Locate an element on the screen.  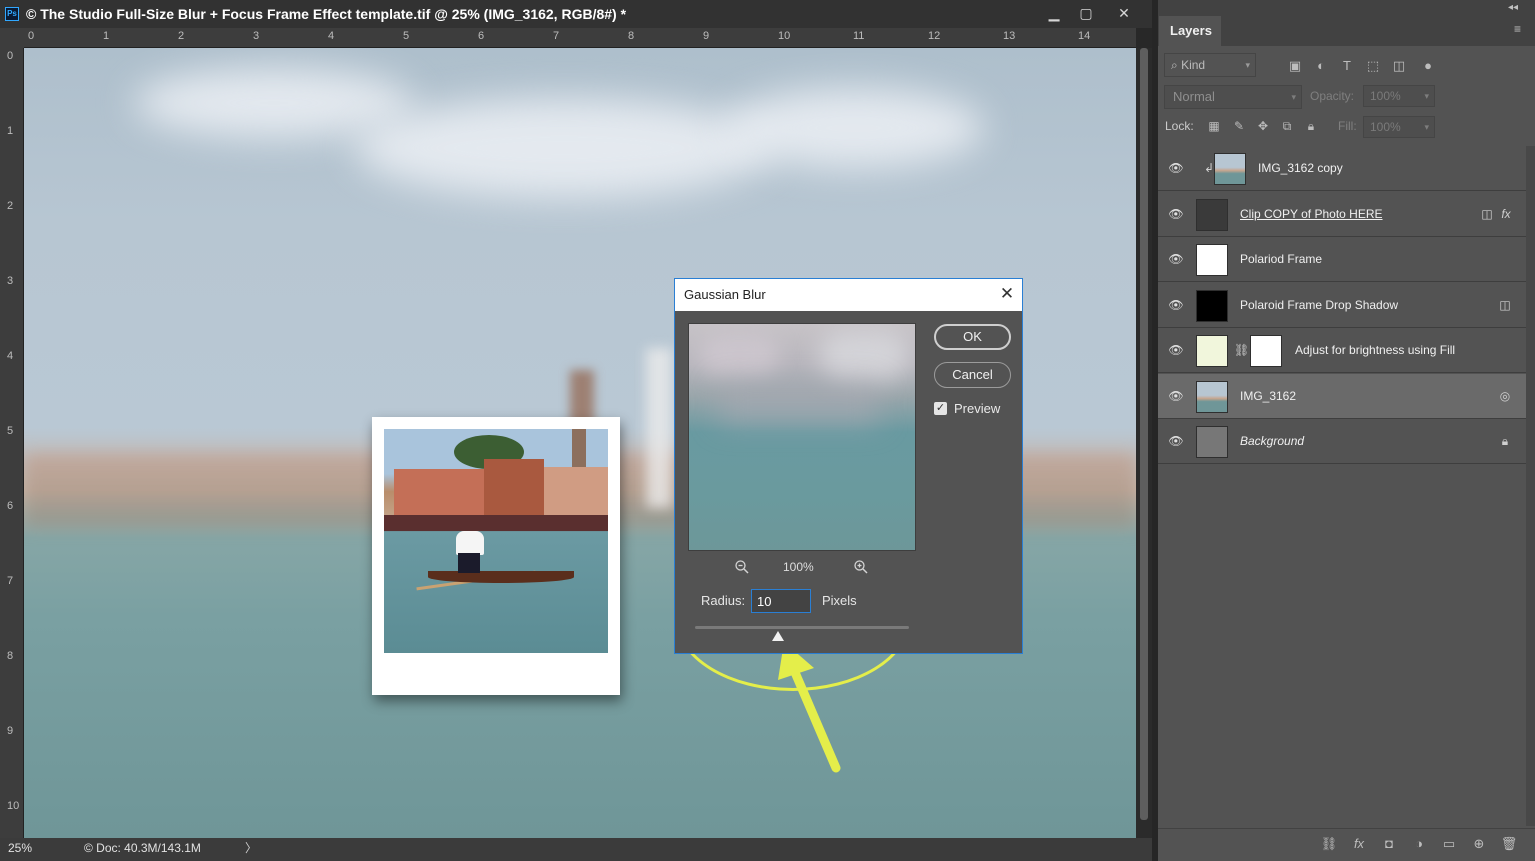
trash-icon: 🗑︎ is located at coordinates (1509, 844).